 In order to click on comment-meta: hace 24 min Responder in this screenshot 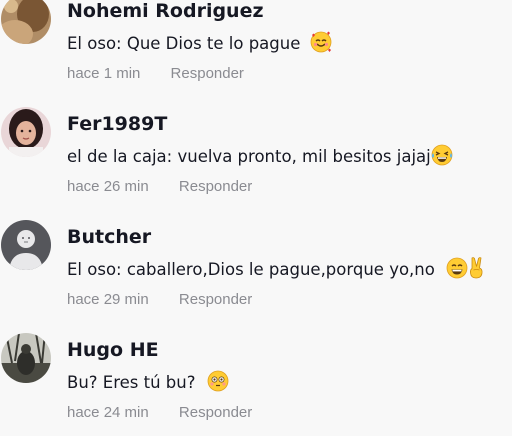, I will do `click(159, 412)`.